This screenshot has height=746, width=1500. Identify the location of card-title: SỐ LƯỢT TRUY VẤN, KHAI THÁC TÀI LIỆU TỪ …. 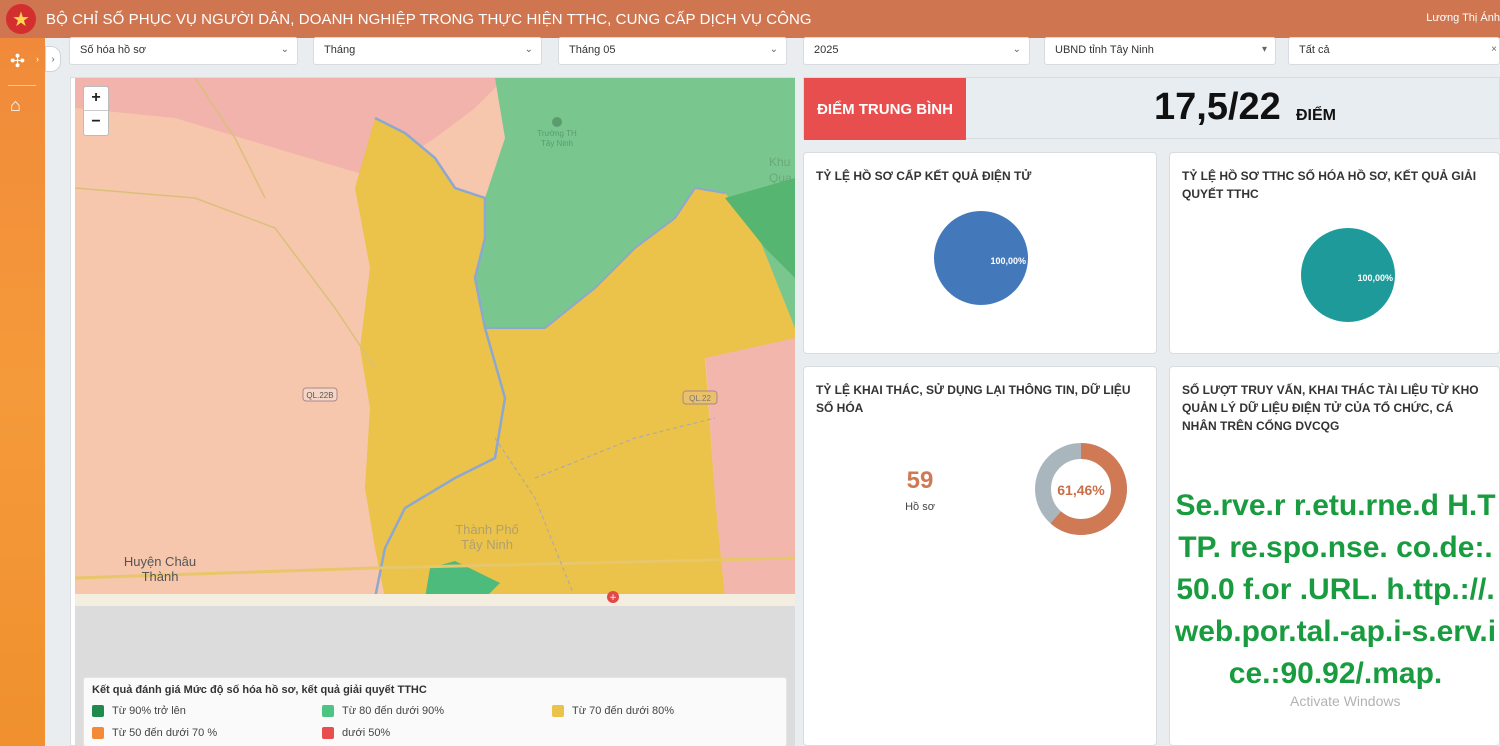
(1330, 408).